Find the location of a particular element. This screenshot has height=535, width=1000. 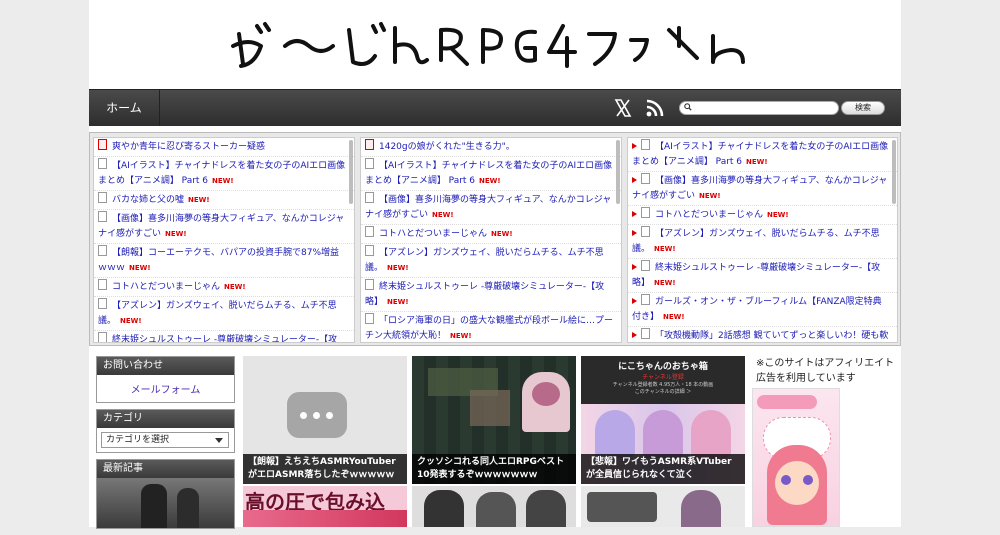

card-caption: クッソシコれる同人エロRPGベスト10発表するぞｗｗｗｗｗｗｗ is located at coordinates (494, 469).